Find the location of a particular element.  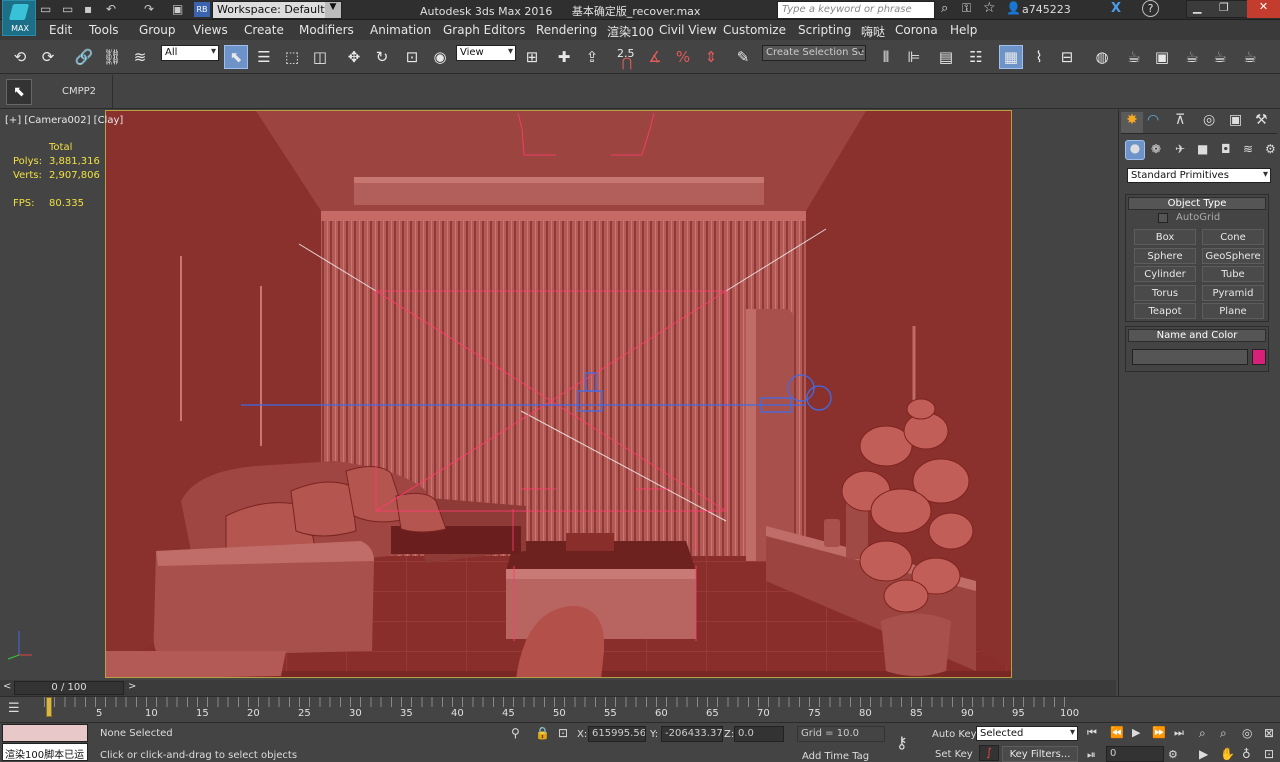

pivot-center-icon: ⊞ is located at coordinates (532, 57).